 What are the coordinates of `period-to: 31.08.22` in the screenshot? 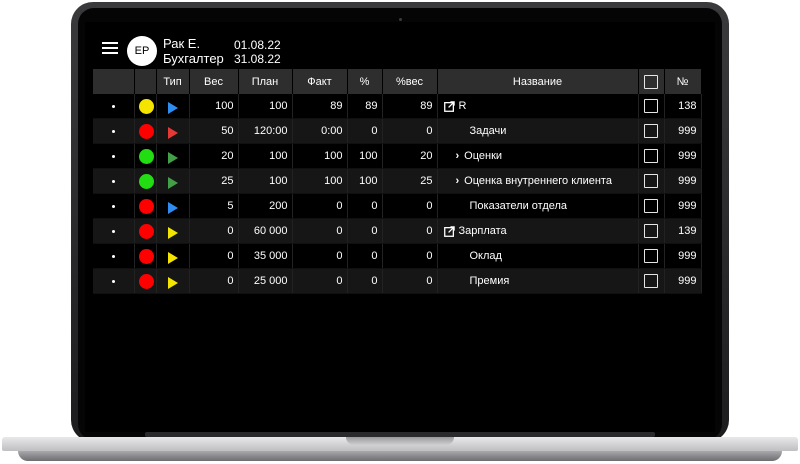 It's located at (257, 59).